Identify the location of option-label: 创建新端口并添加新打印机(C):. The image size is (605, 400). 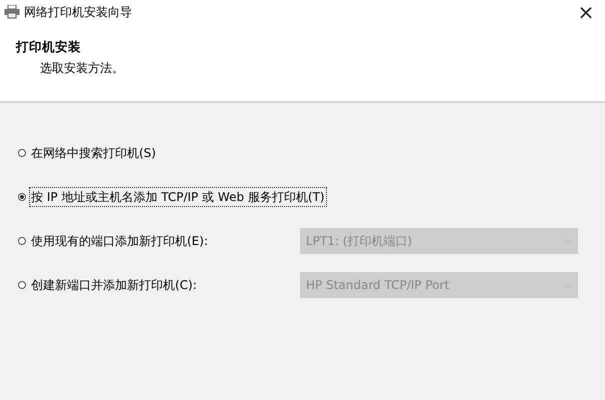
(114, 285).